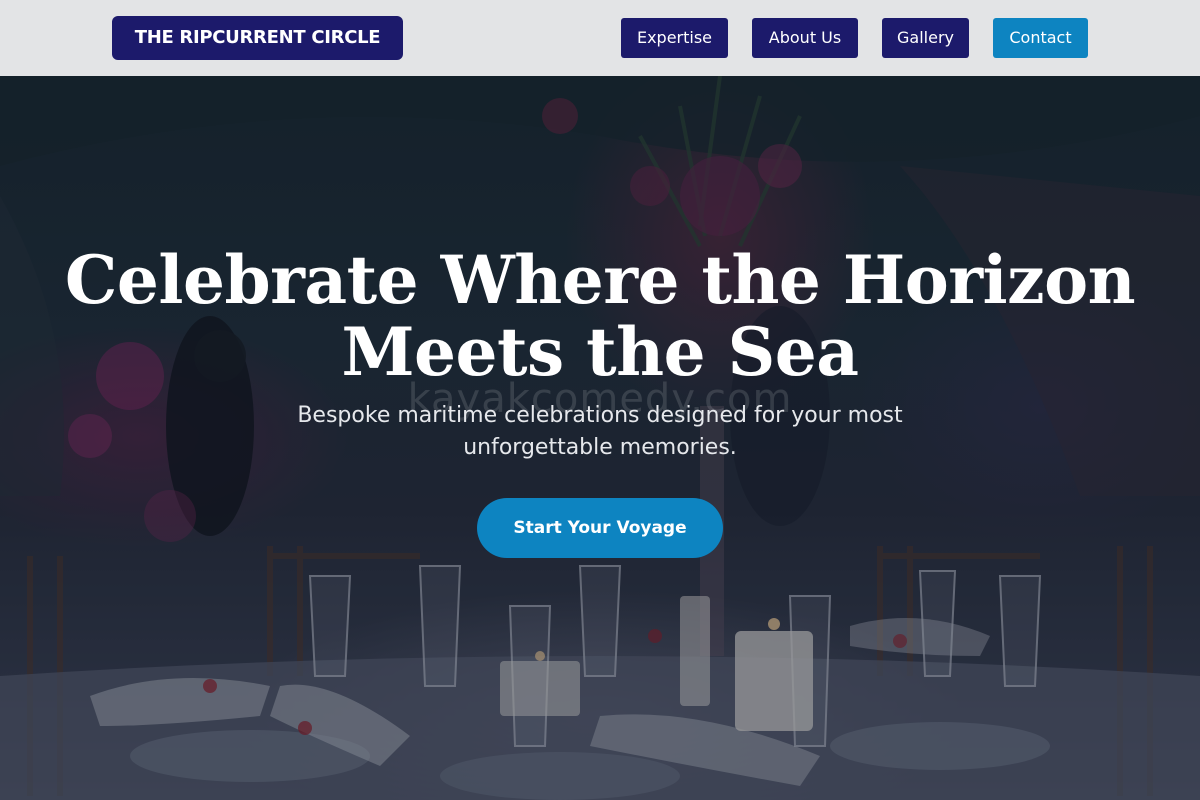  What do you see at coordinates (257, 38) in the screenshot?
I see `site-logo: THE RIPCURRENT CIRCLE` at bounding box center [257, 38].